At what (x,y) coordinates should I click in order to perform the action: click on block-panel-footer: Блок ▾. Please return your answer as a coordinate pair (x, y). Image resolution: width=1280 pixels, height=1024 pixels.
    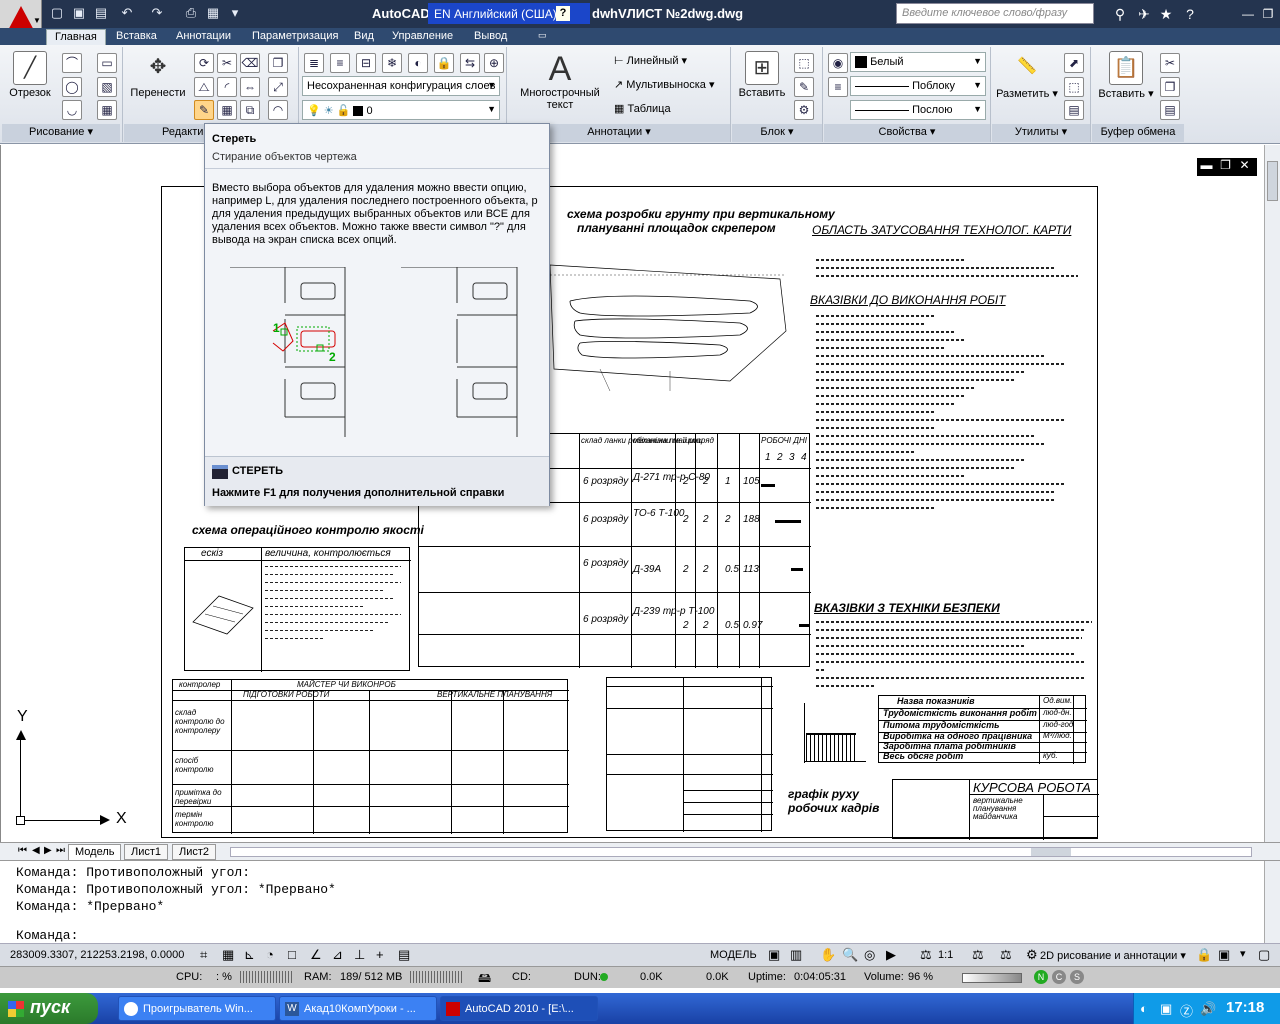
    Looking at the image, I should click on (777, 133).